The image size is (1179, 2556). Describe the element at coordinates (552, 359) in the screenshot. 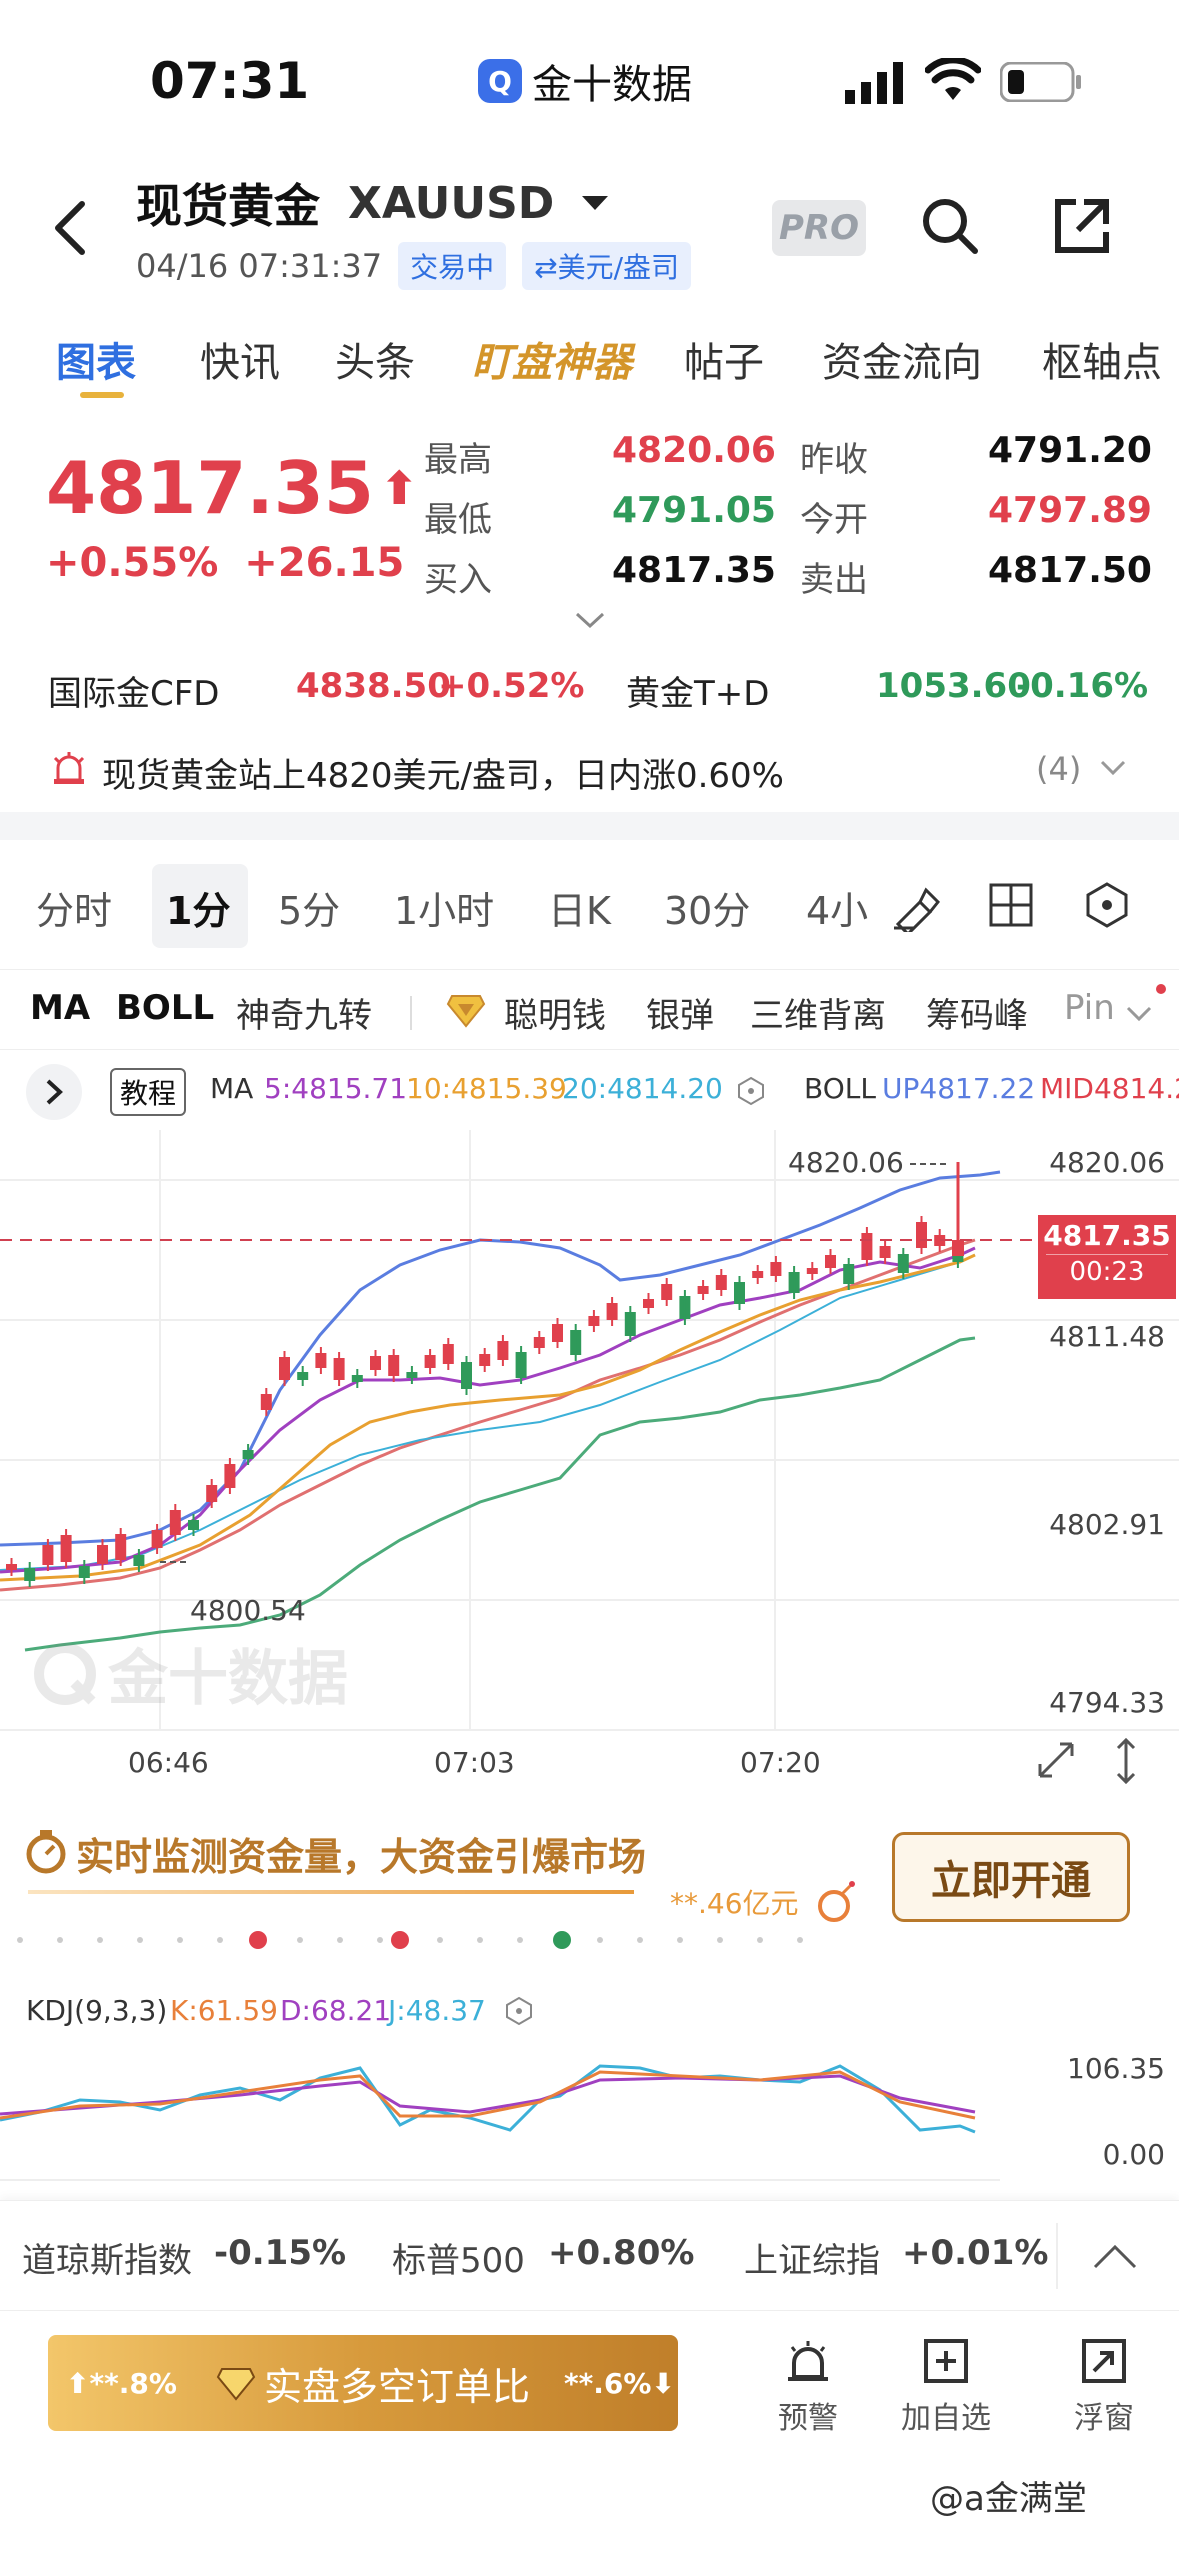

I see `tab-monitor: 盯盘神器` at that location.